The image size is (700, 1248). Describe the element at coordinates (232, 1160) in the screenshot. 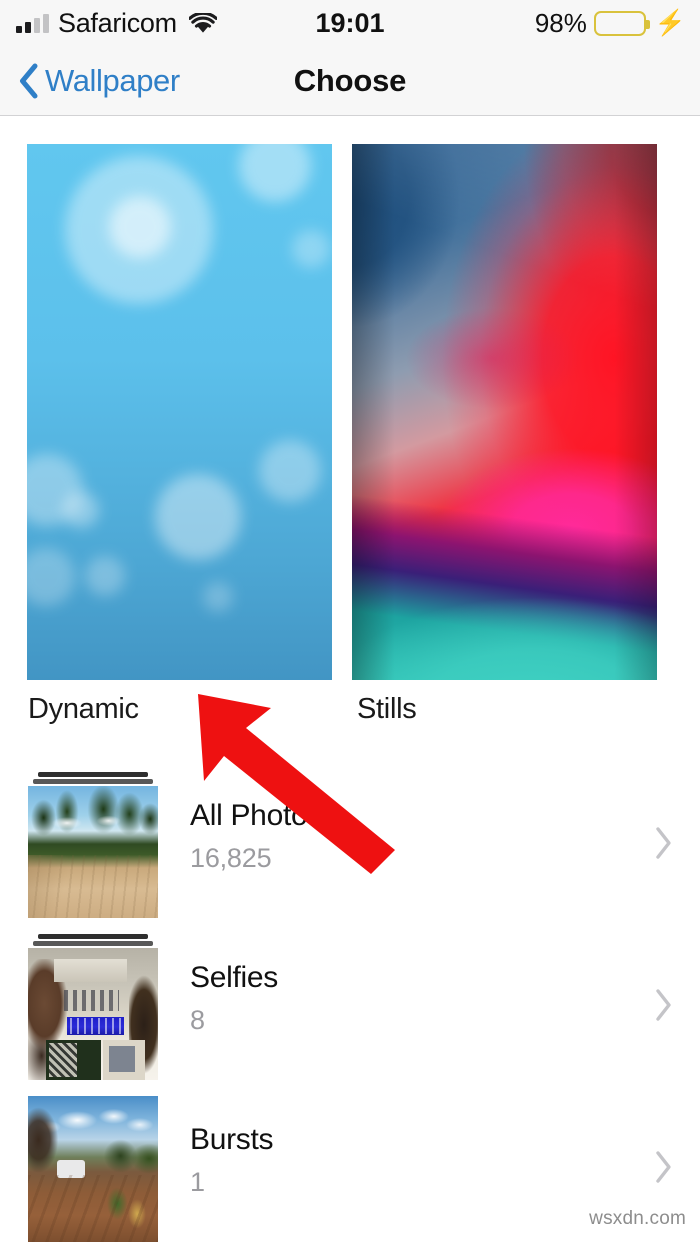

I see `album-text-block: Bursts 1` at that location.